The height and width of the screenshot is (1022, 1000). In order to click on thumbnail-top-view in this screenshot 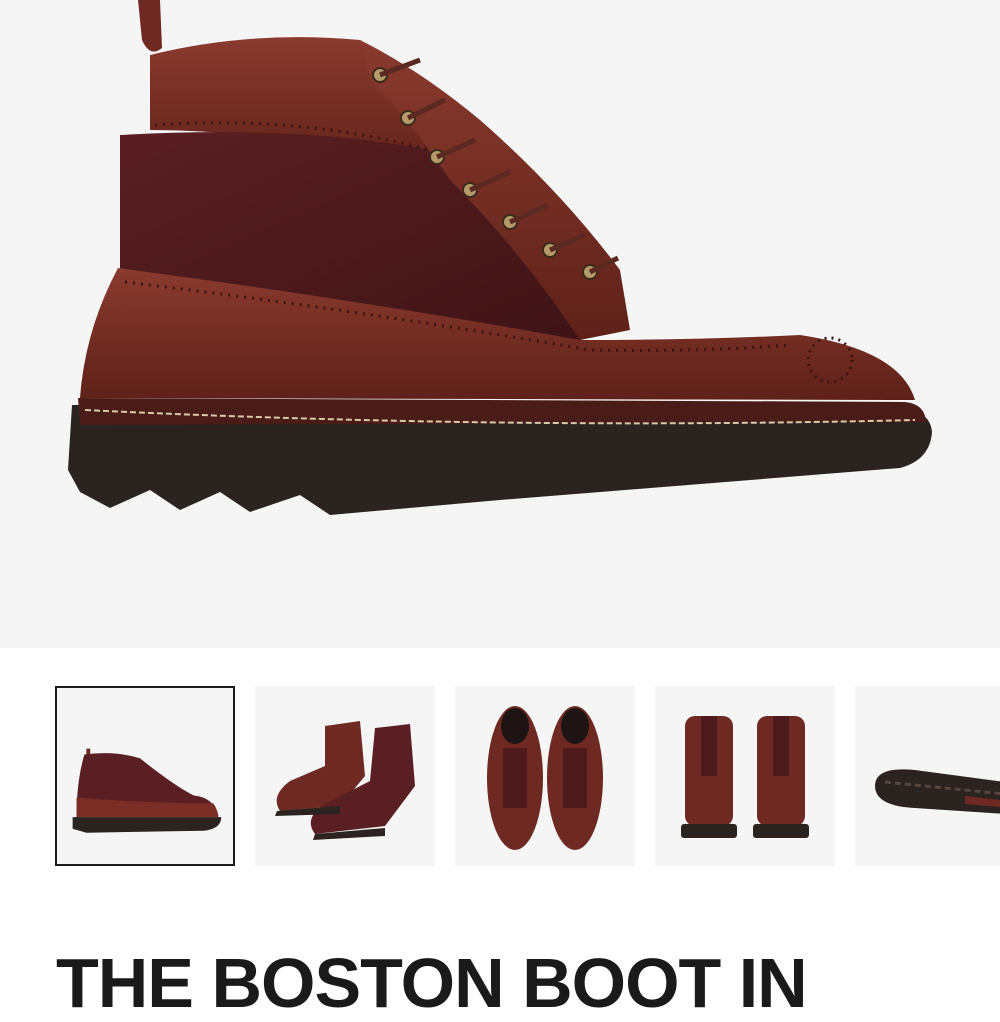, I will do `click(545, 776)`.